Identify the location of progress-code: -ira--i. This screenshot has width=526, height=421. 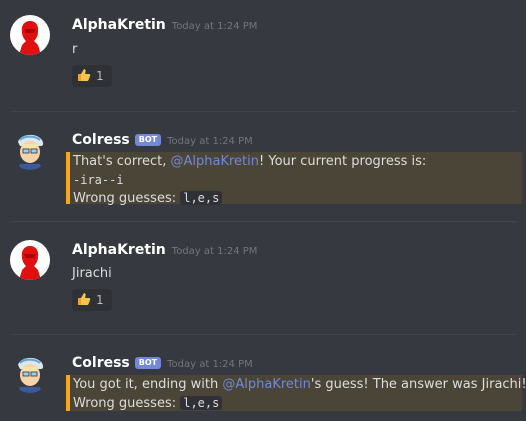
(98, 180).